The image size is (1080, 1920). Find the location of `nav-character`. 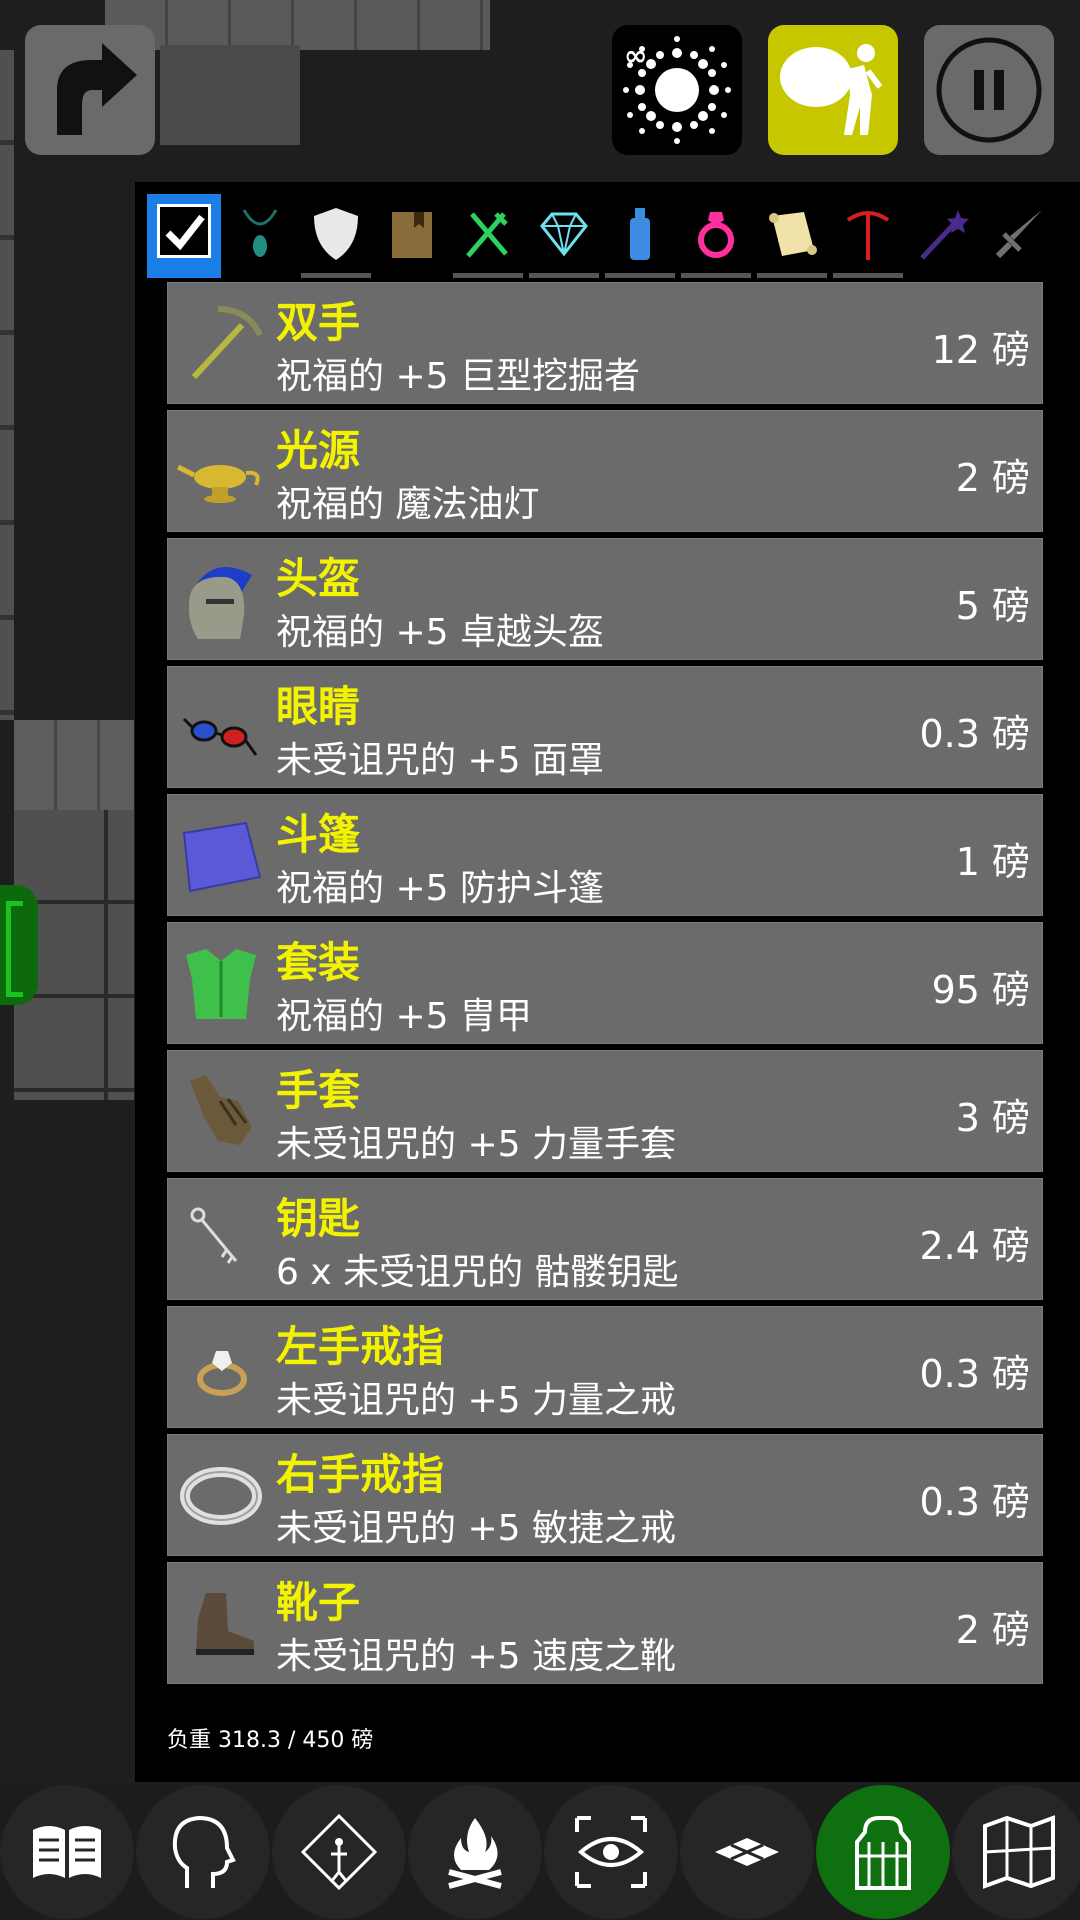

nav-character is located at coordinates (203, 1852).